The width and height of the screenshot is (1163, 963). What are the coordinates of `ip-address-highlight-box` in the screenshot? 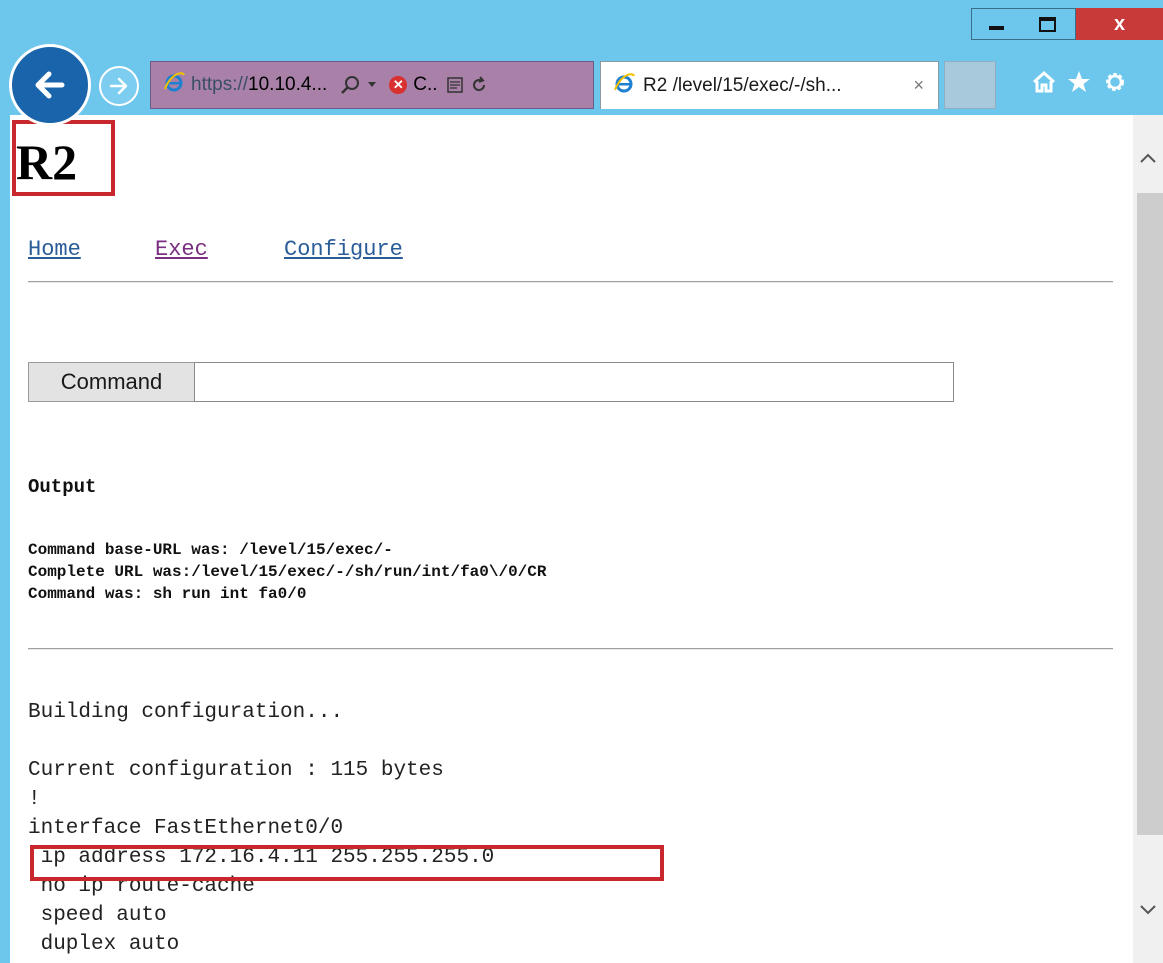 It's located at (347, 863).